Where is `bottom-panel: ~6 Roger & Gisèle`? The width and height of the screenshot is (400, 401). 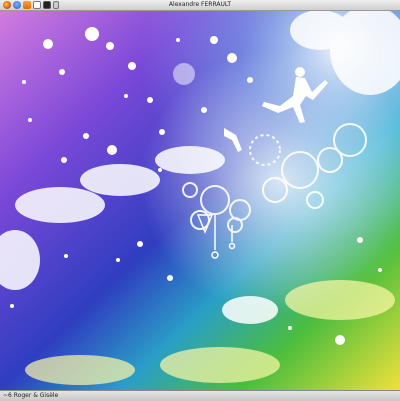
bottom-panel: ~6 Roger & Gisèle is located at coordinates (200, 395).